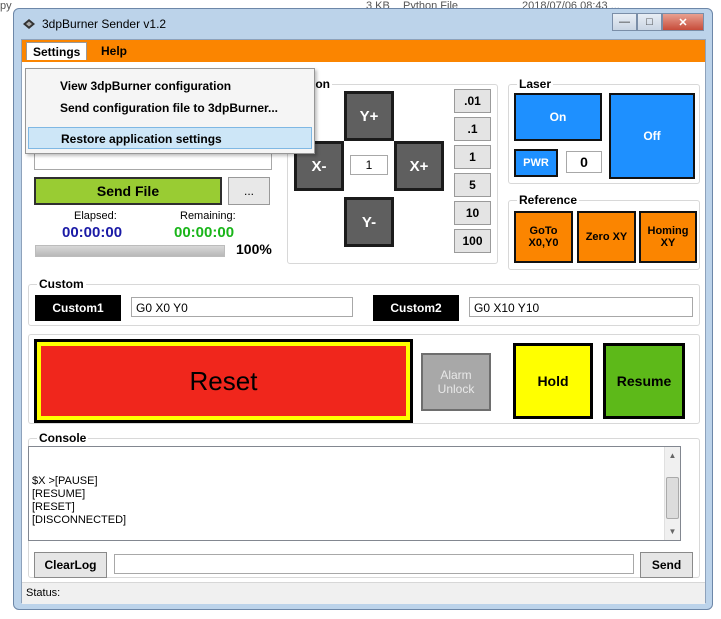 The image size is (721, 619). I want to click on window-title: 3dpBurner Sender v1.2, so click(104, 24).